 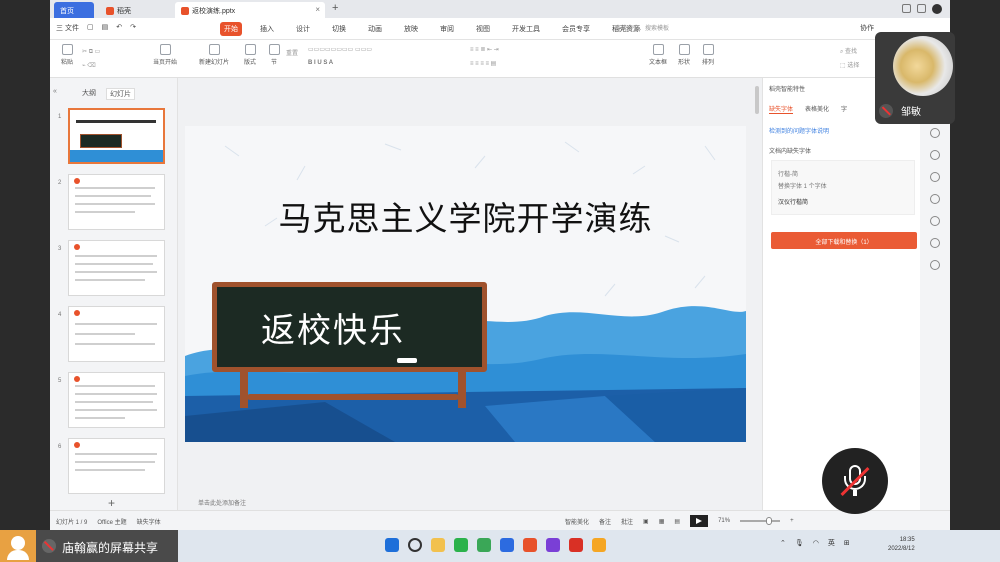 What do you see at coordinates (120, 94) in the screenshot?
I see `tab-slides: 幻灯片` at bounding box center [120, 94].